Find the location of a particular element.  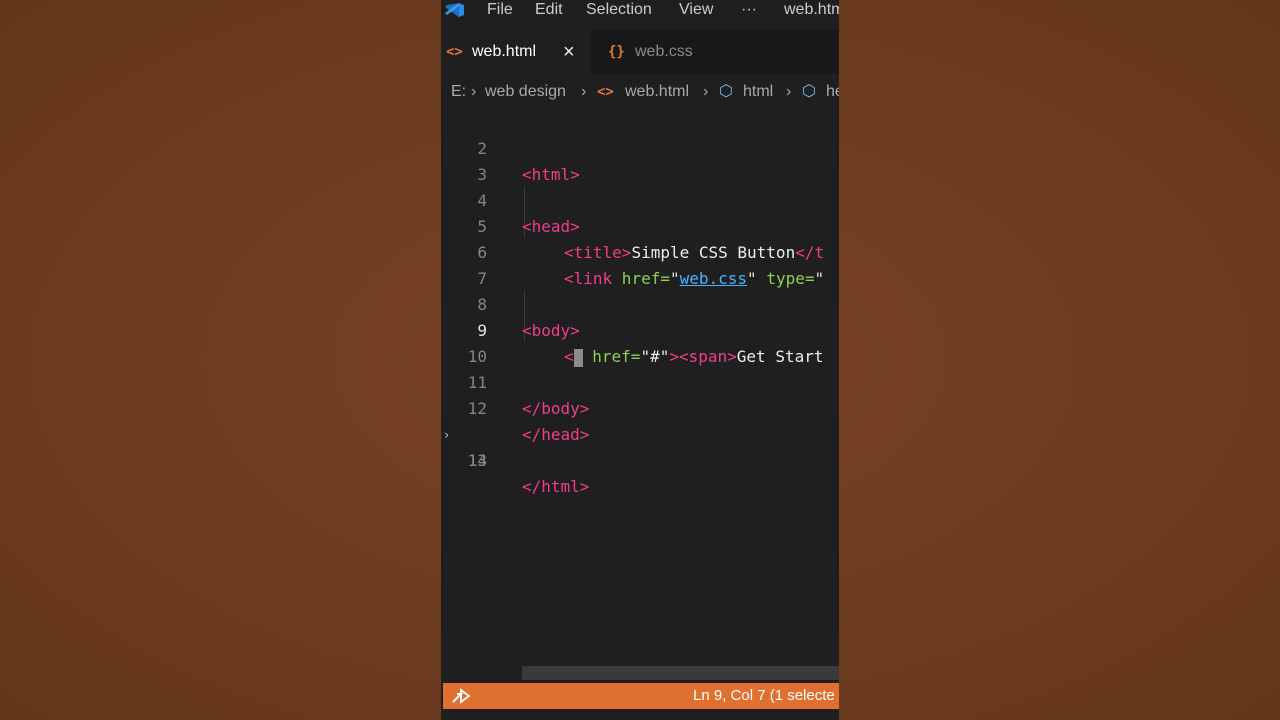

code-line: 3 is located at coordinates (640, 160).